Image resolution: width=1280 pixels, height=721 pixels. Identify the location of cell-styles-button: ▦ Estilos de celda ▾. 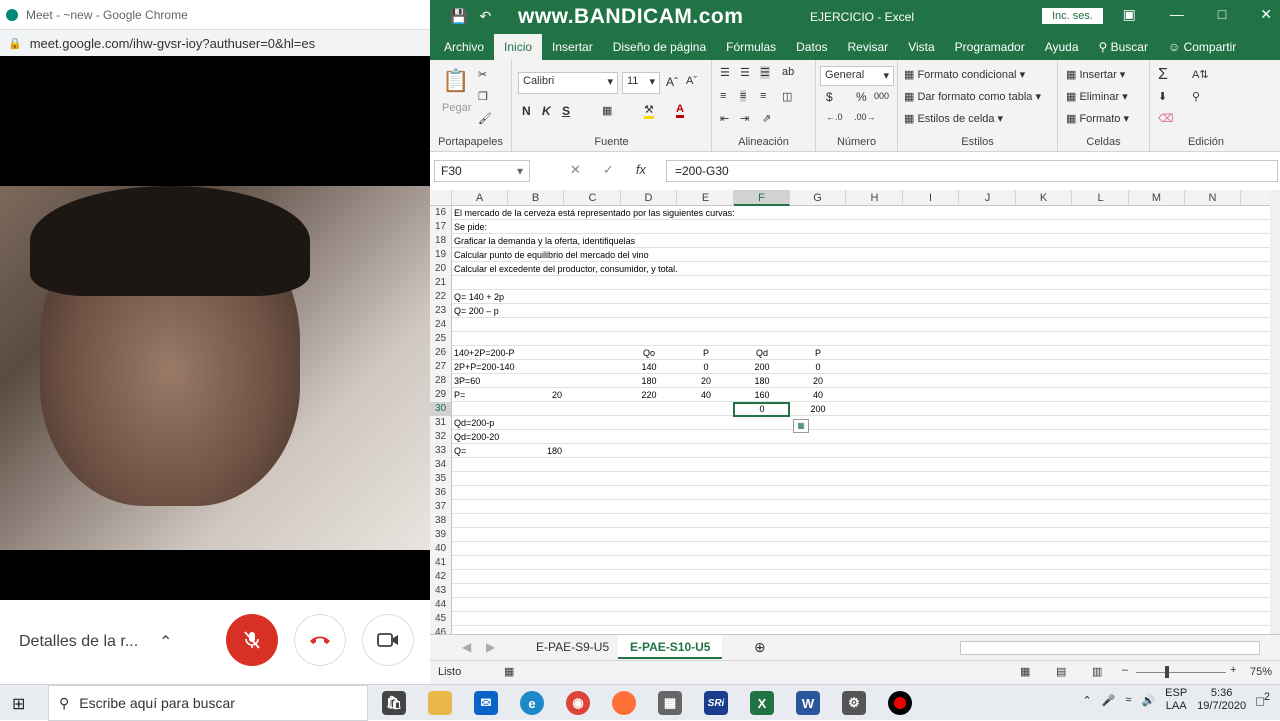
(953, 118).